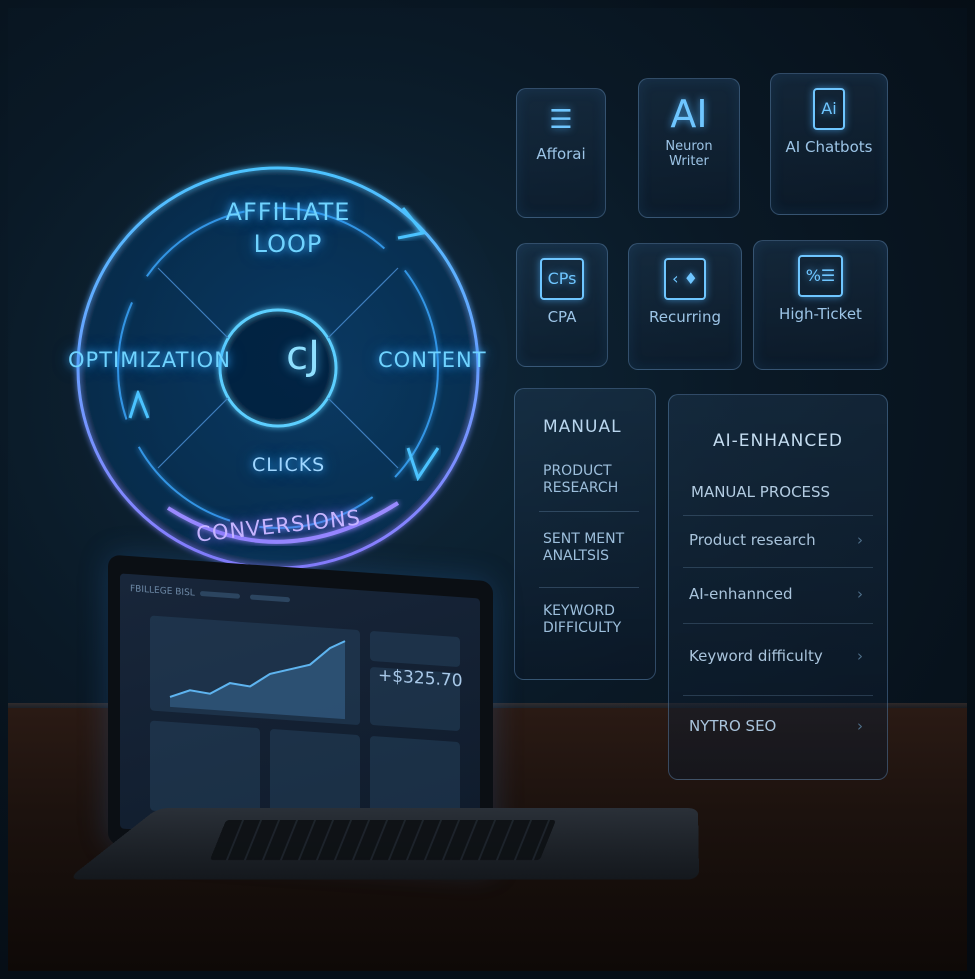 The image size is (975, 979). What do you see at coordinates (756, 656) in the screenshot?
I see `ai-row-label: Keyword difficulty` at bounding box center [756, 656].